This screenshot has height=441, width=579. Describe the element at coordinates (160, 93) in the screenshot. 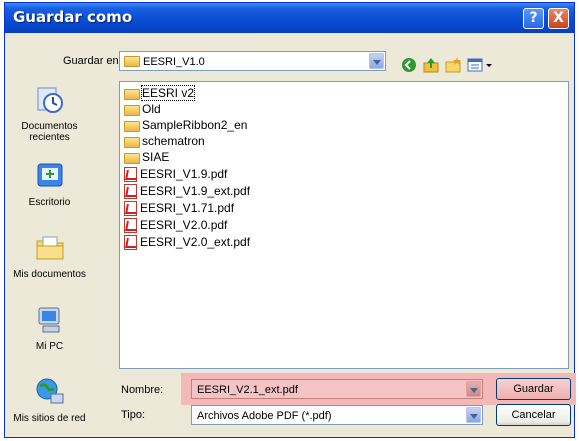

I see `list-item: EESRI v2` at that location.